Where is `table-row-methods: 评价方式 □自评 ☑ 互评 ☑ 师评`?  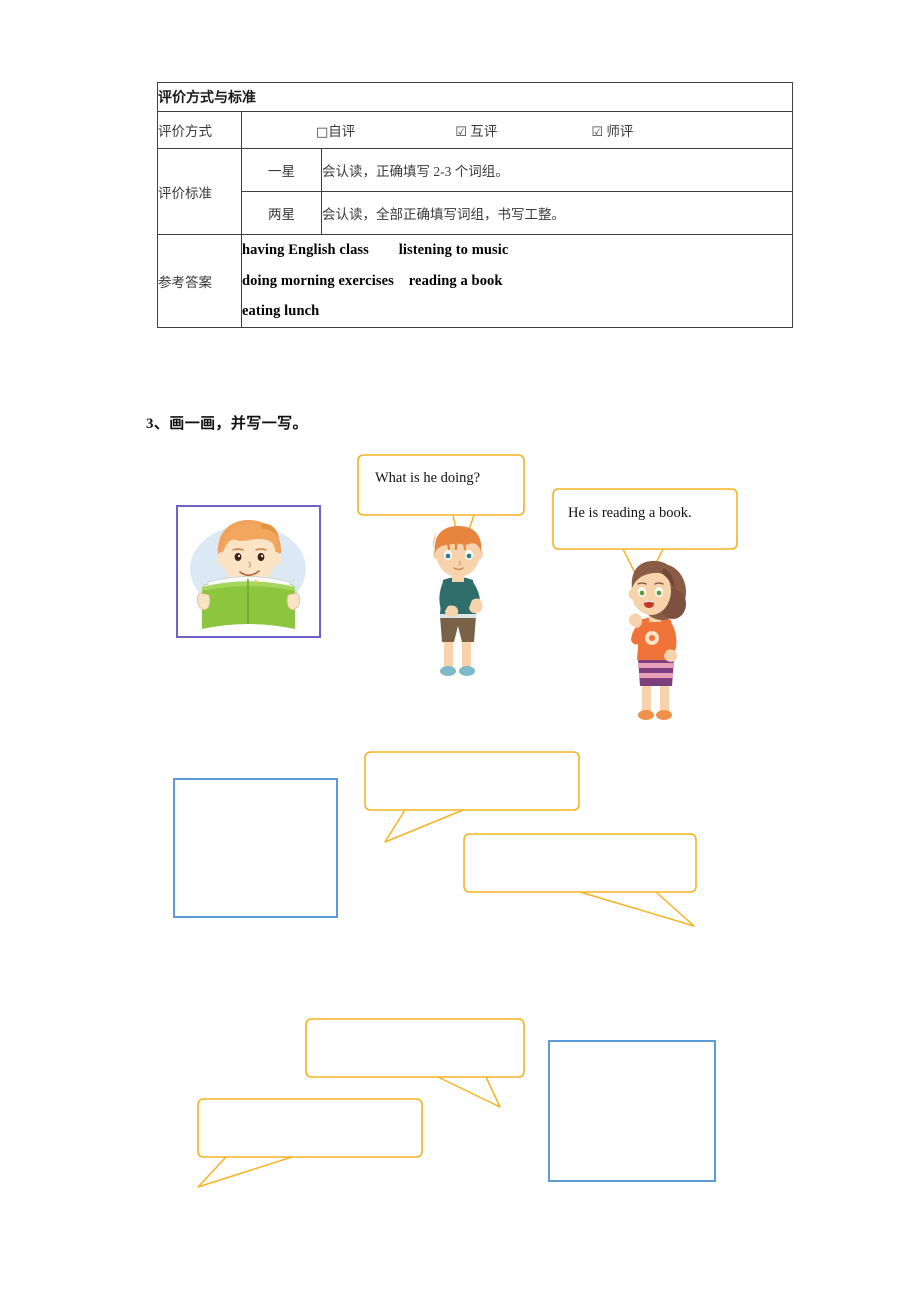 table-row-methods: 评价方式 □自评 ☑ 互评 ☑ 师评 is located at coordinates (475, 130).